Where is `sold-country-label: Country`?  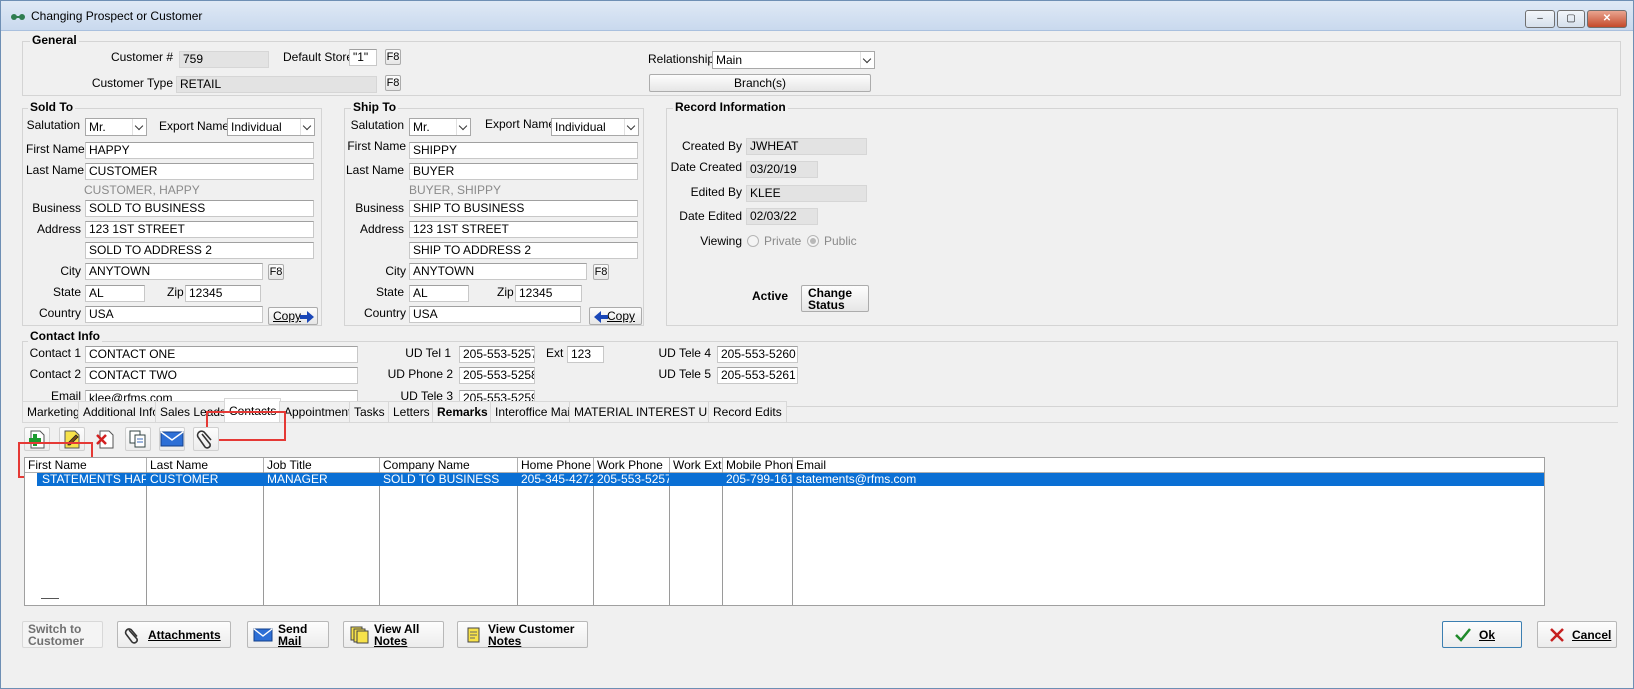 sold-country-label: Country is located at coordinates (59, 313).